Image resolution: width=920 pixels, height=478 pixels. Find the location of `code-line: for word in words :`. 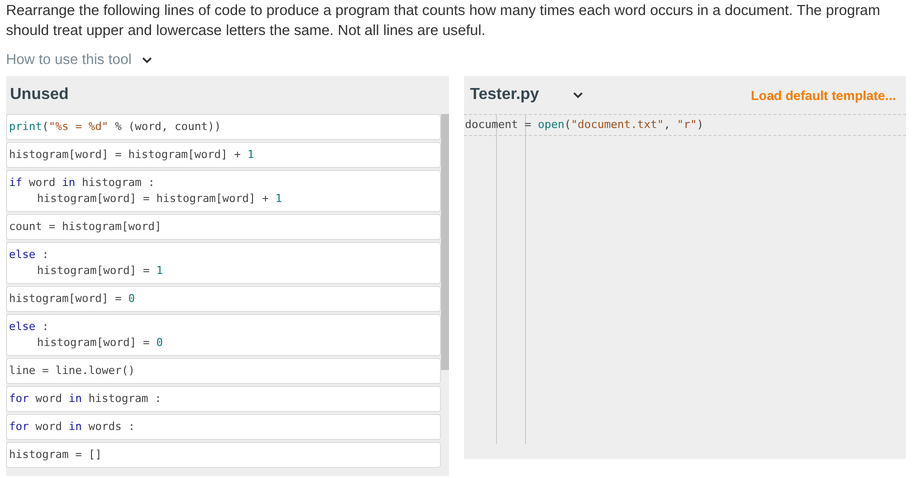

code-line: for word in words : is located at coordinates (72, 427).